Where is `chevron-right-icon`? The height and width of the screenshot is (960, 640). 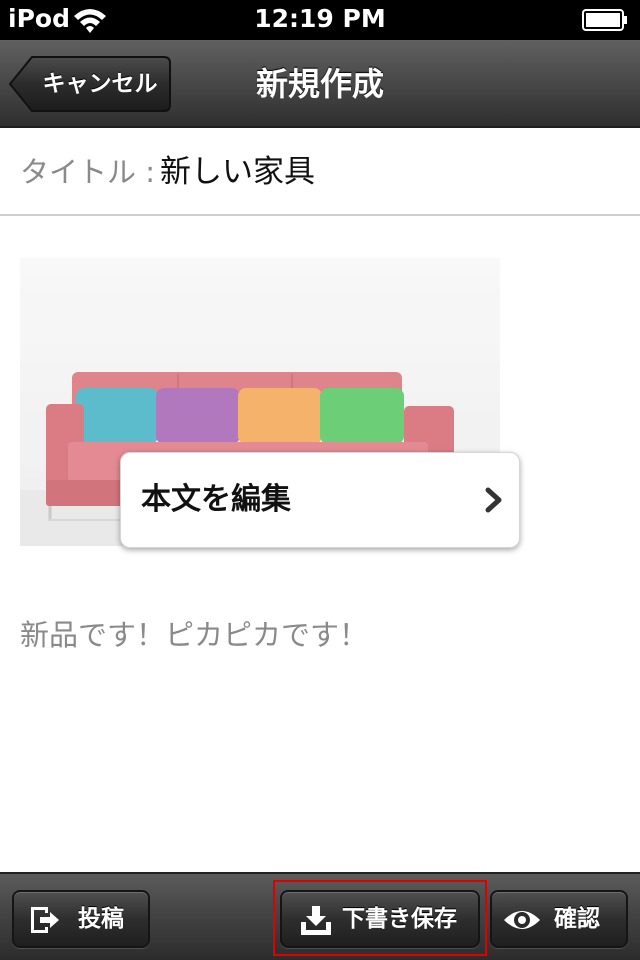
chevron-right-icon is located at coordinates (493, 500).